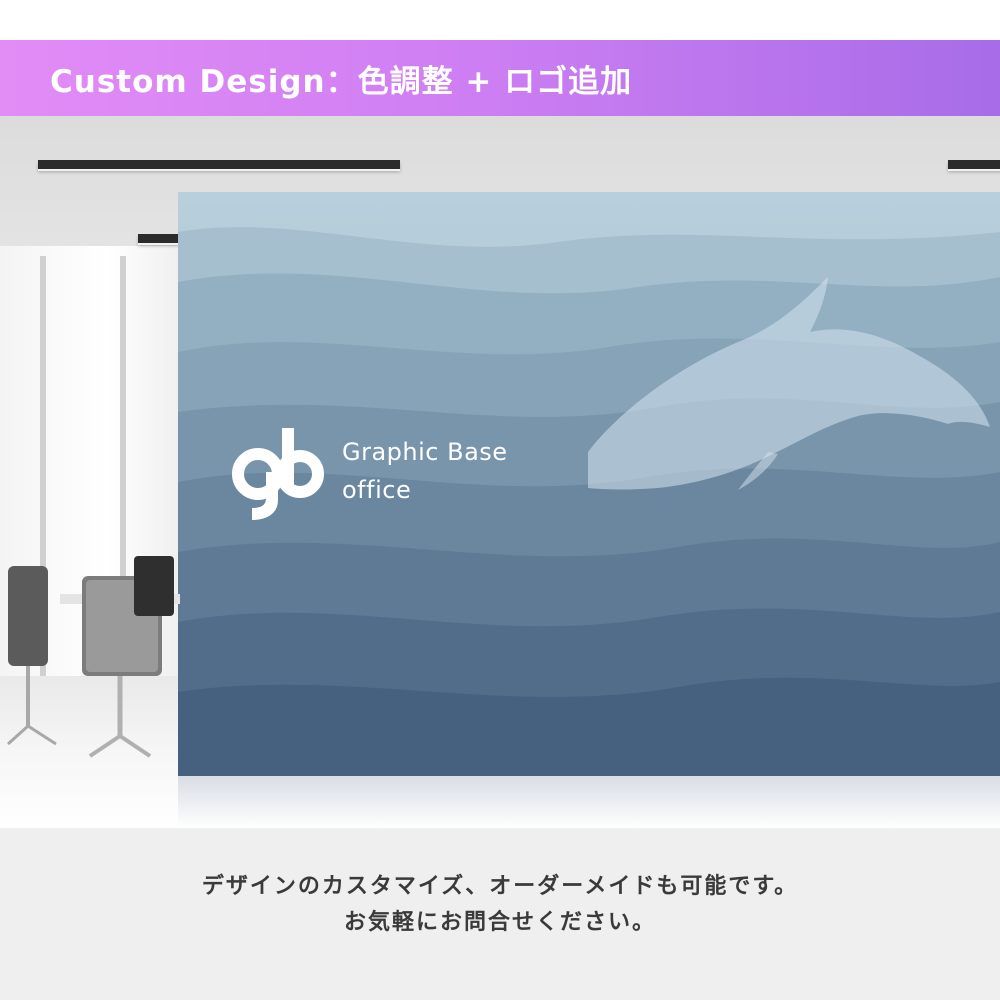 Image resolution: width=1000 pixels, height=1000 pixels. I want to click on caption-line-2: お気軽にお問合せください。, so click(499, 922).